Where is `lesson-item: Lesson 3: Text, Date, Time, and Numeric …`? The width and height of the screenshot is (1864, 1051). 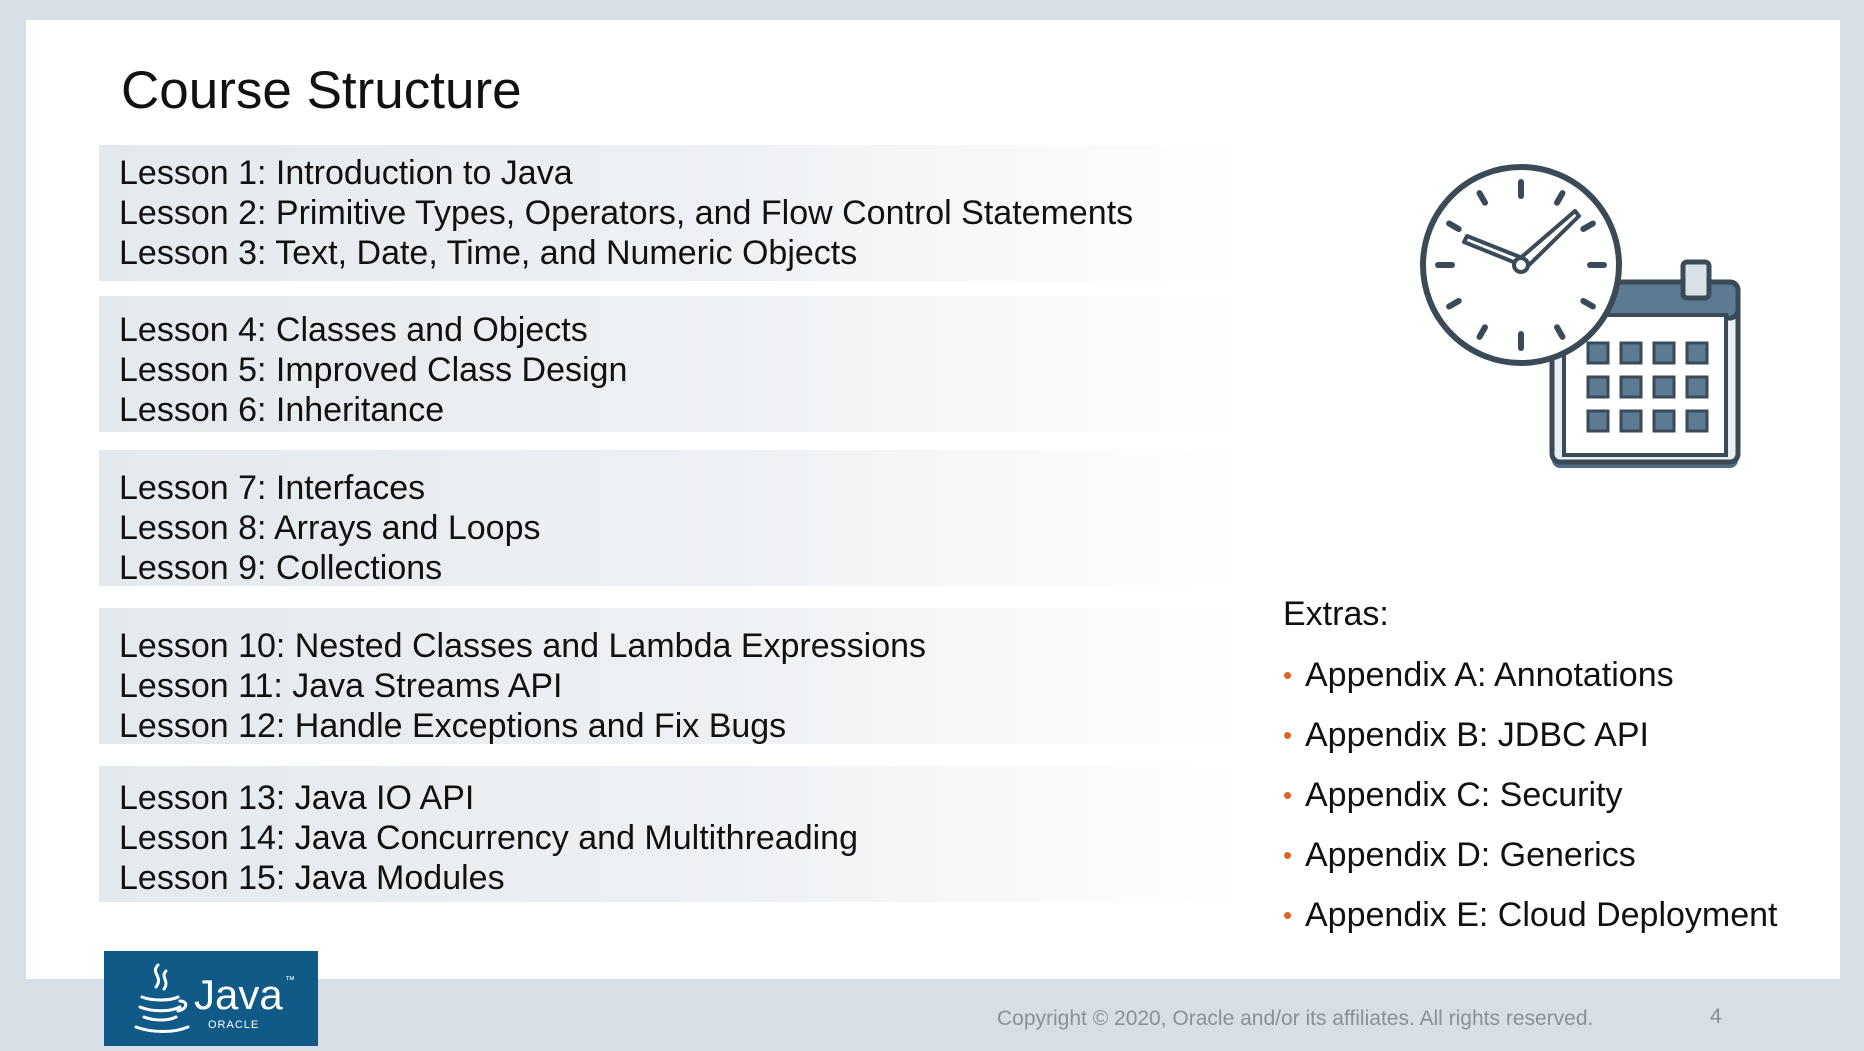
lesson-item: Lesson 3: Text, Date, Time, and Numeric … is located at coordinates (488, 253).